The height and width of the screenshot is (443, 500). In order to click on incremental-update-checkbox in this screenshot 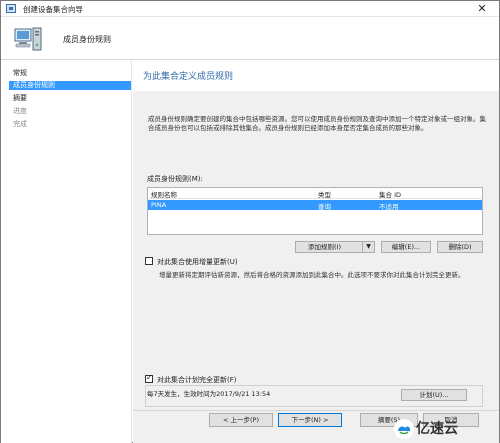, I will do `click(149, 261)`.